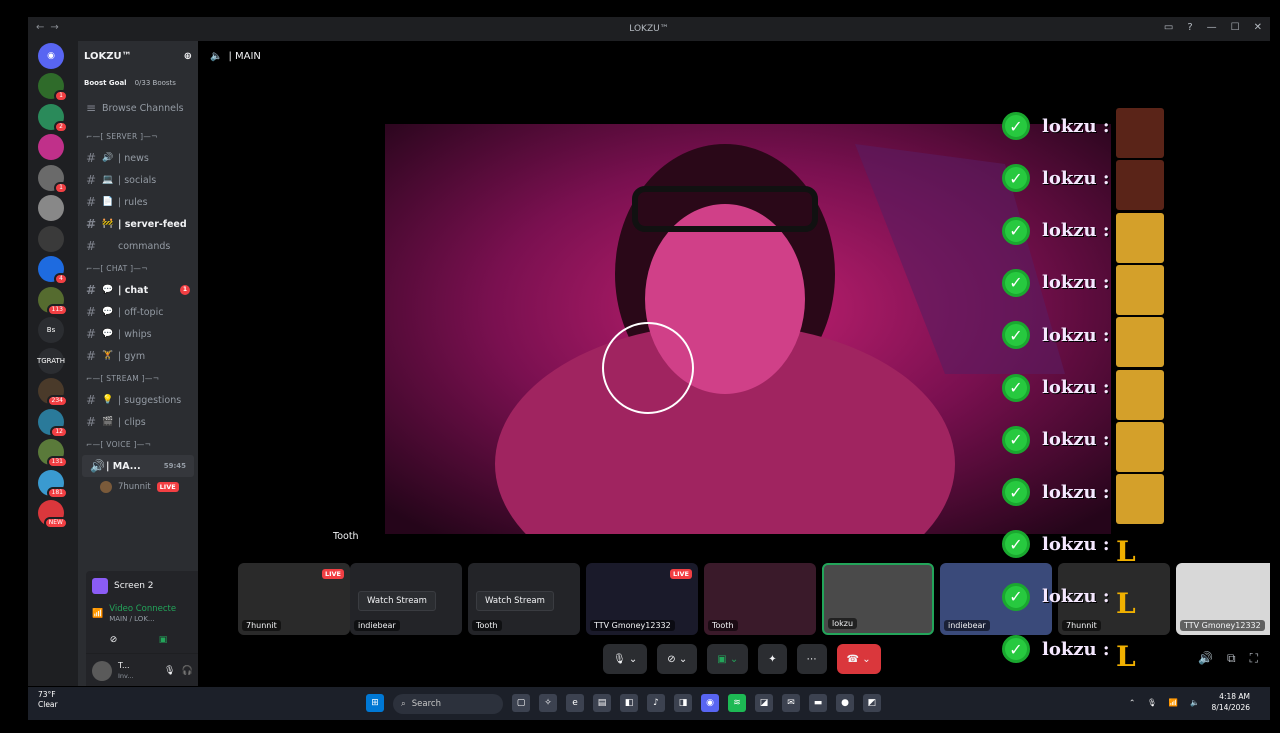  I want to click on volume-icon: 🔈, so click(1194, 702).